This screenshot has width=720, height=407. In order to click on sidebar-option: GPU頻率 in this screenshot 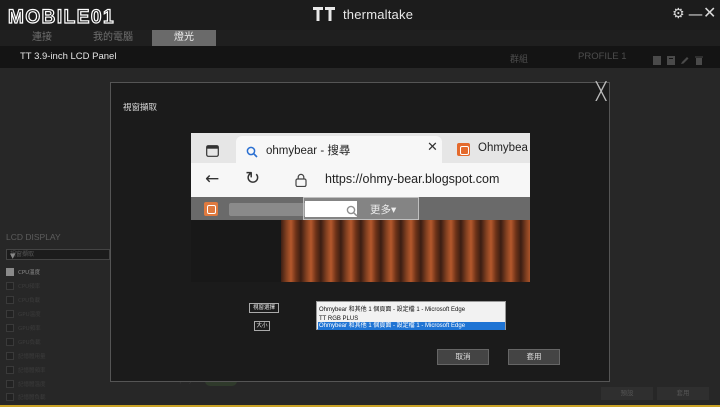, I will do `click(23, 328)`.